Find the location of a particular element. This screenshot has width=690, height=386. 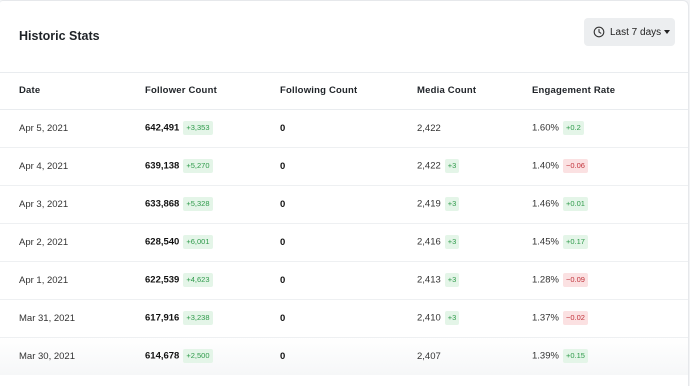

engagement-rate-value: 1.39% is located at coordinates (545, 356).